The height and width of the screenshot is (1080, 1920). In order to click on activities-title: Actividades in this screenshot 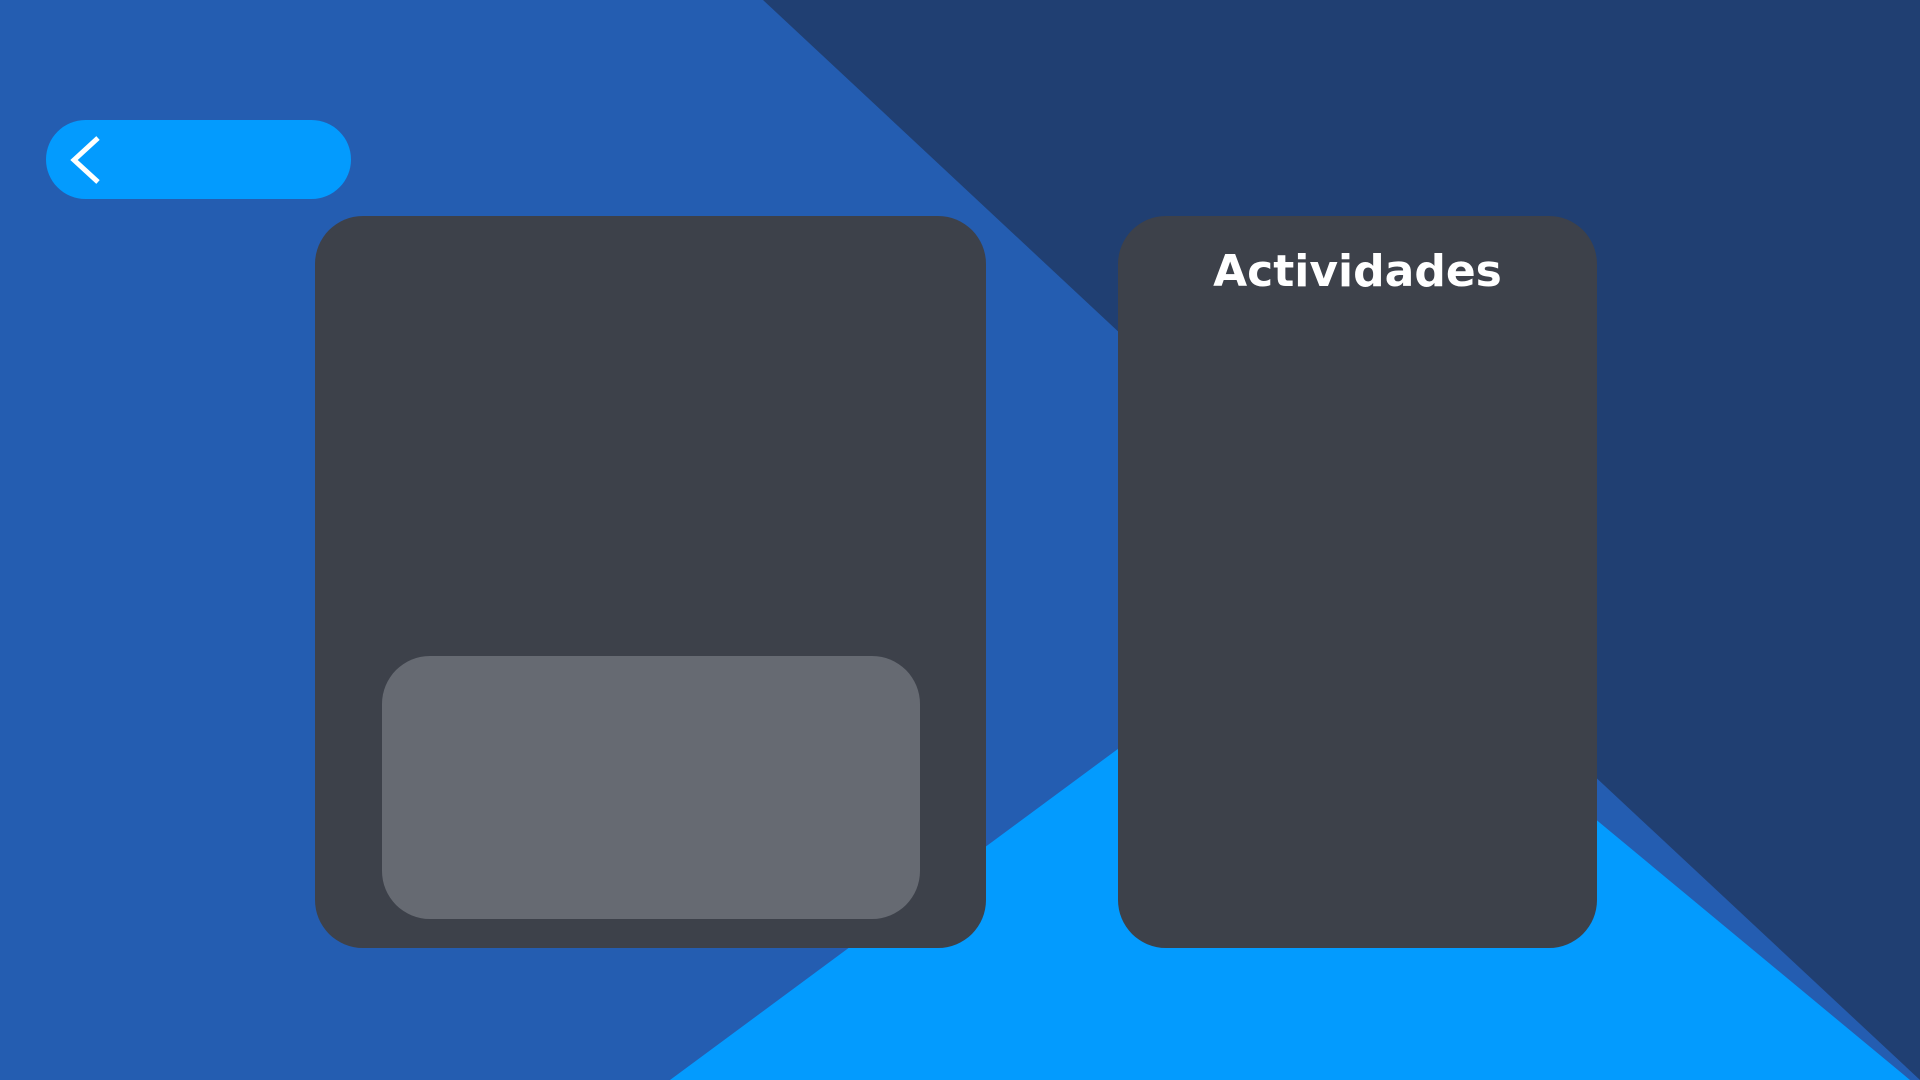, I will do `click(1357, 271)`.